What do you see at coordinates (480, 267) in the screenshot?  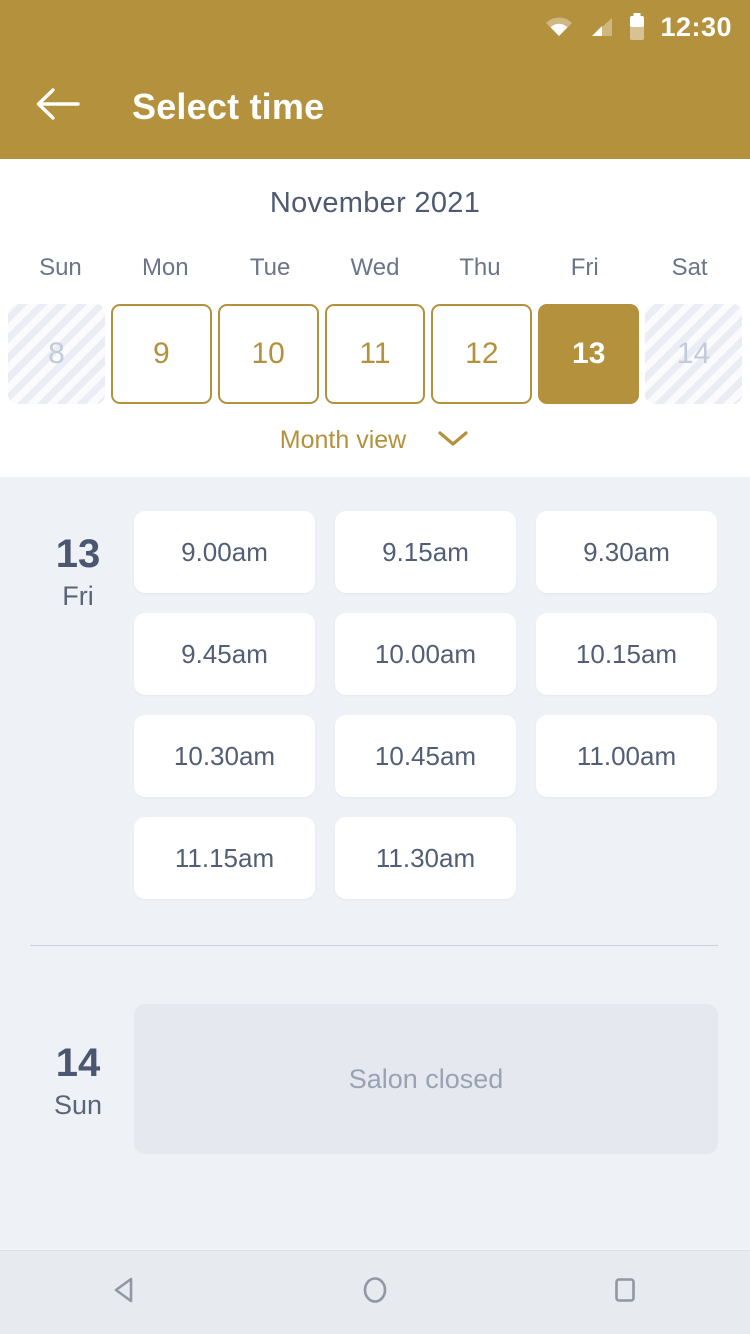 I see `calendar-day-name: Thu` at bounding box center [480, 267].